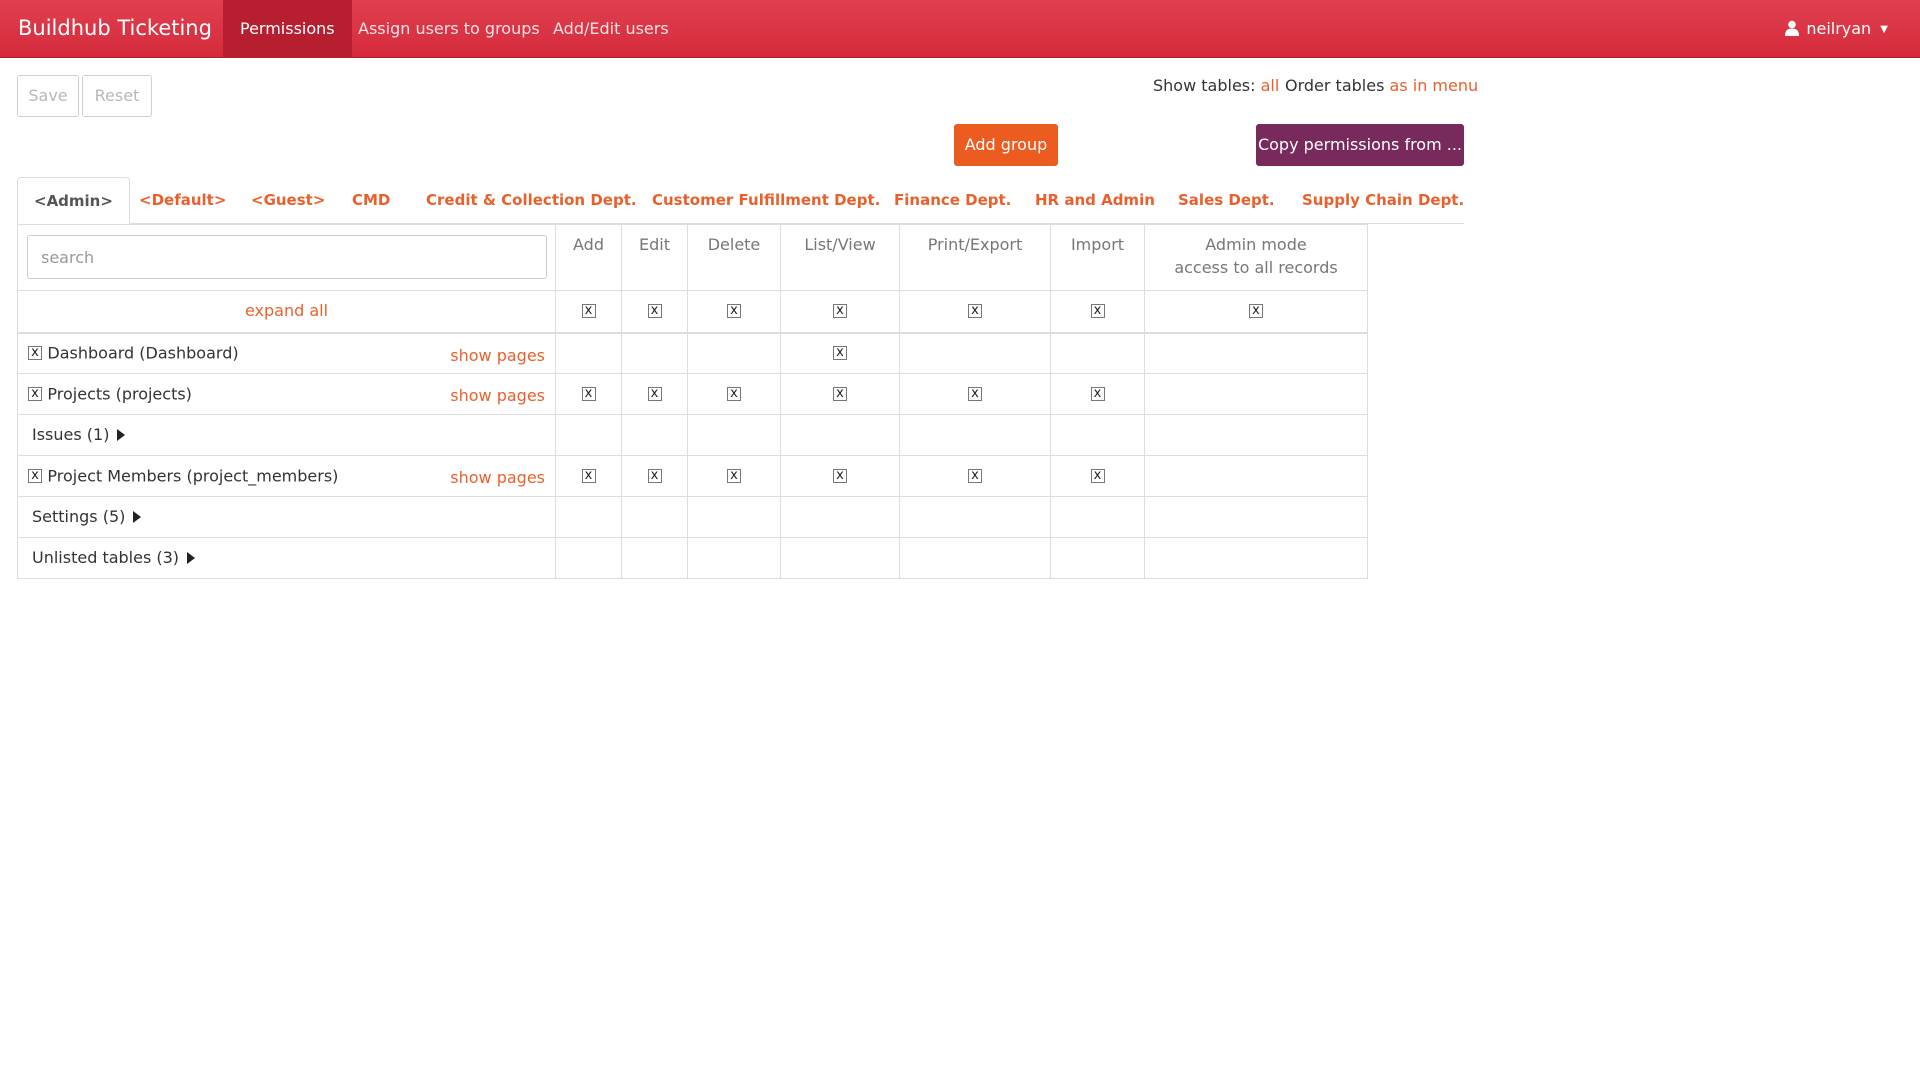 This screenshot has width=1920, height=1080. I want to click on tab-sales: Sales Dept., so click(1226, 200).